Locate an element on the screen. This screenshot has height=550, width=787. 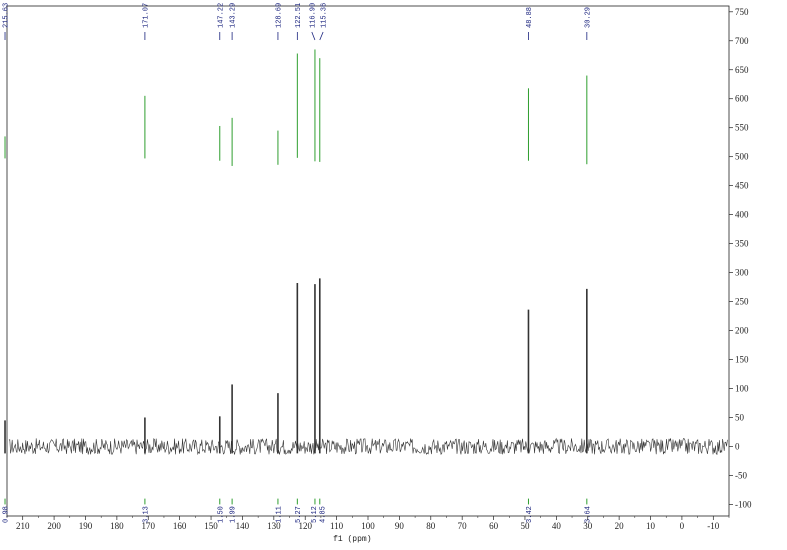
y-tick-label-17: 750 is located at coordinates (742, 12).